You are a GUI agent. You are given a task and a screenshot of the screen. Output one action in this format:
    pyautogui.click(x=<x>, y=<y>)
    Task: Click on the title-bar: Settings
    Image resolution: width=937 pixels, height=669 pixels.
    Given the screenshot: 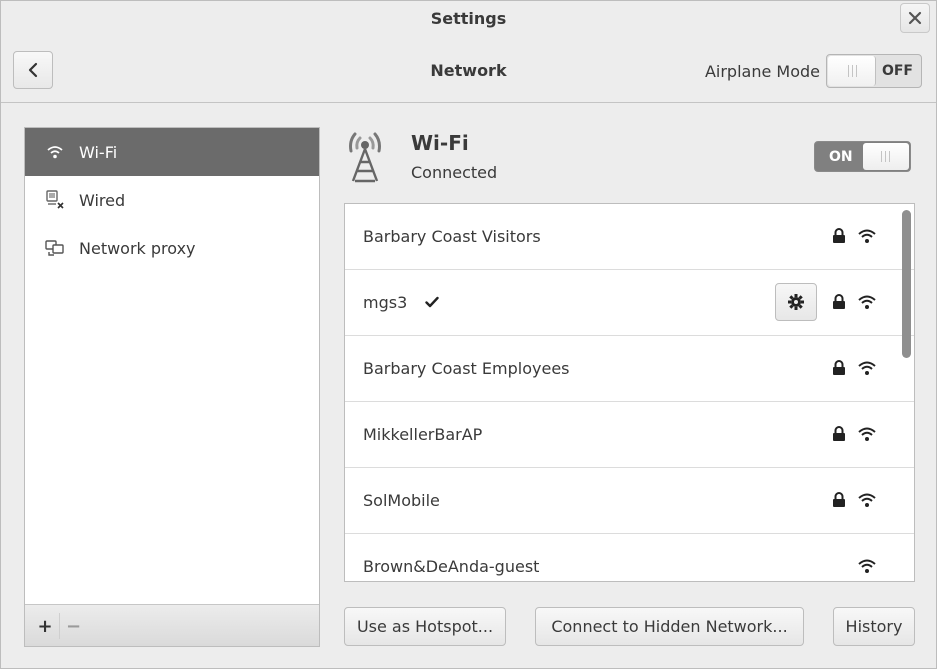 What is the action you would take?
    pyautogui.click(x=468, y=21)
    